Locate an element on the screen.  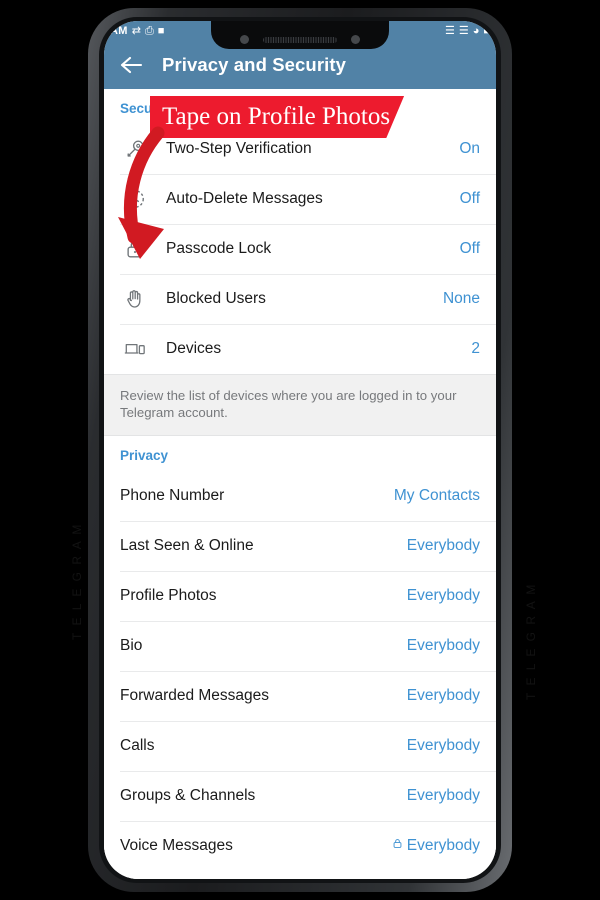
setting-row-calls: Calls Everybody is located at coordinates (300, 746).